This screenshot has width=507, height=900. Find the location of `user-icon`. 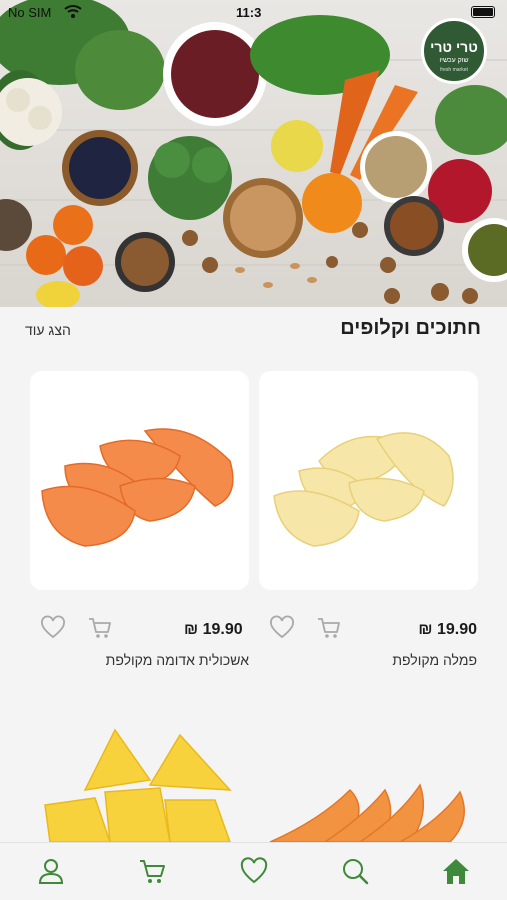

user-icon is located at coordinates (51, 871).